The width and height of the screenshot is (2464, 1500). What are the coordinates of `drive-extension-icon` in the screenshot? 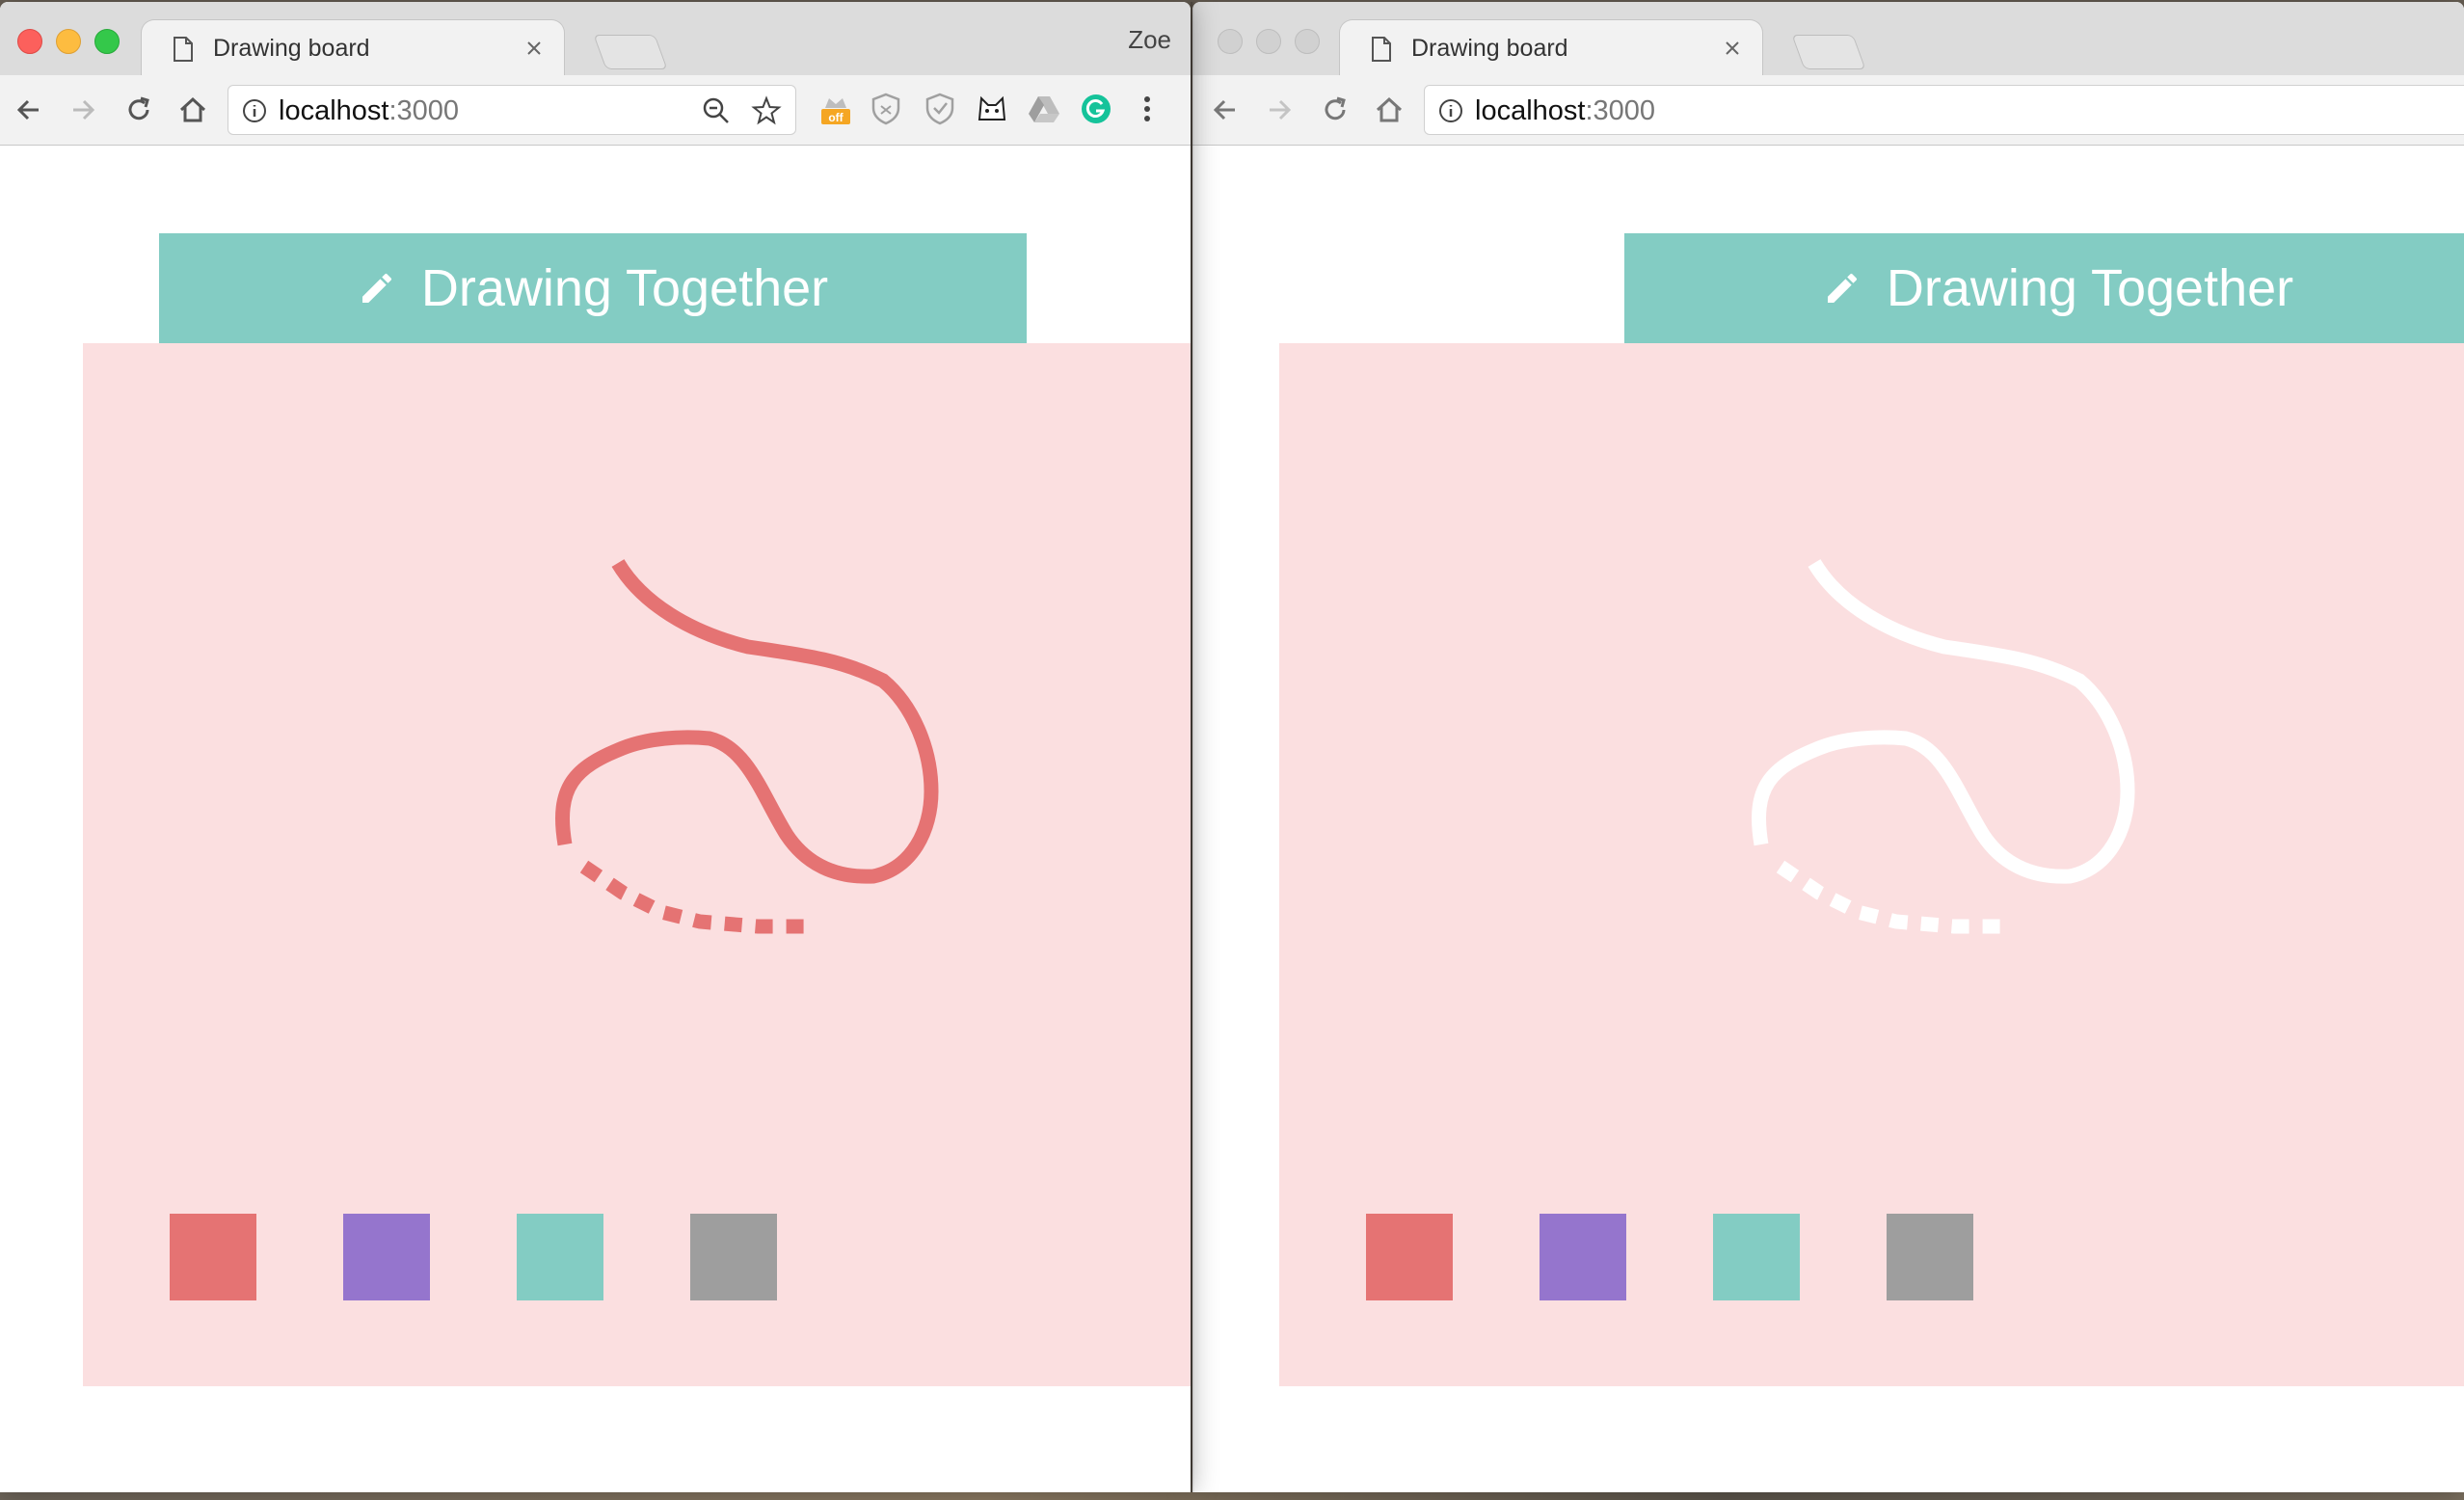 It's located at (1044, 109).